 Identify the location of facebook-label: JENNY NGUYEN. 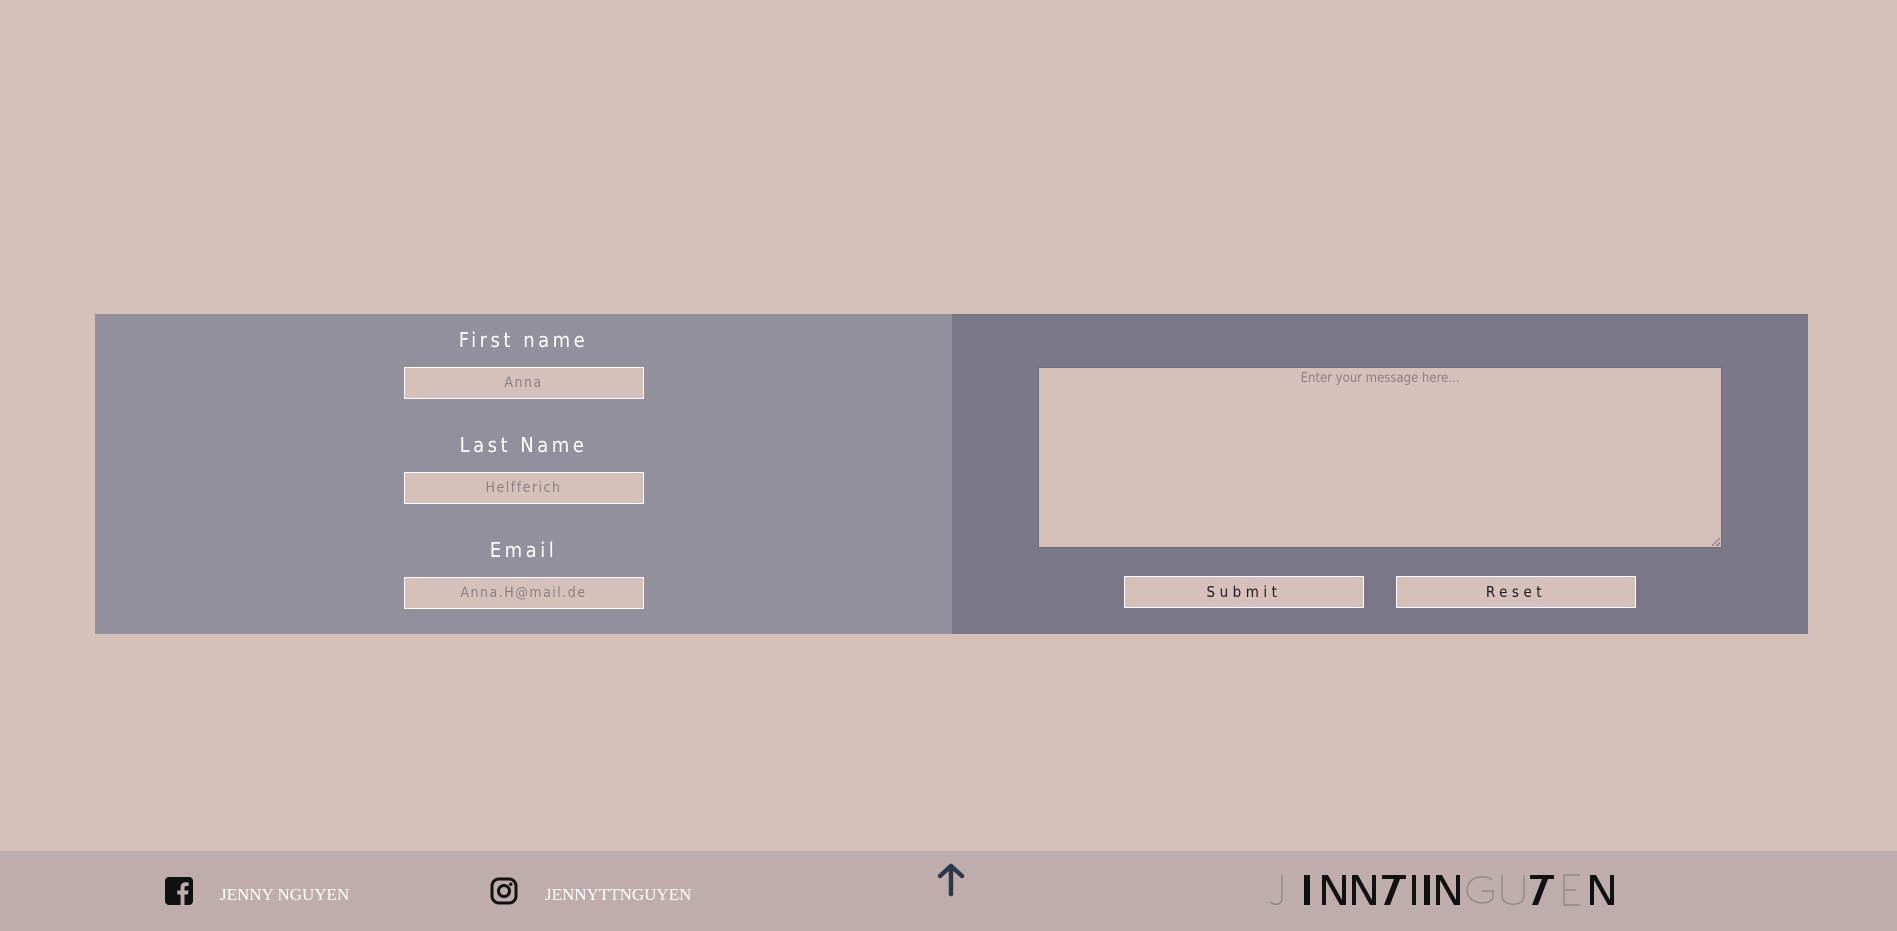
(285, 894).